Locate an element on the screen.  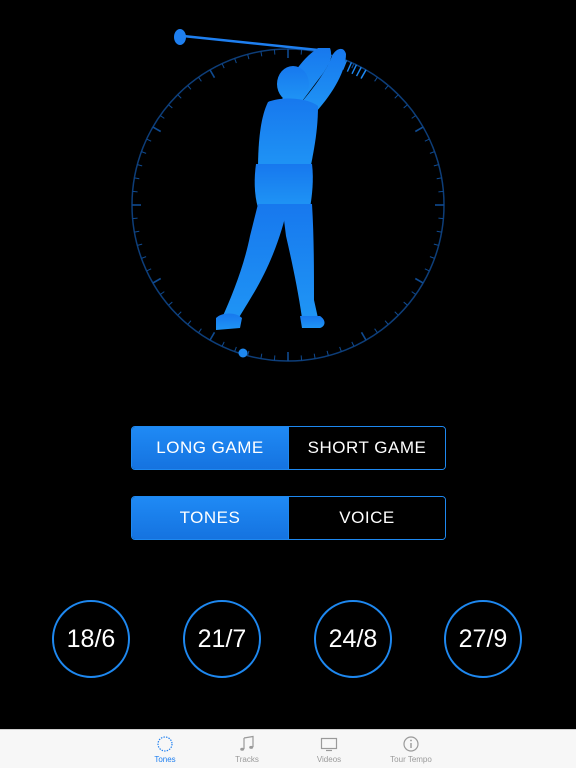
golf-club-head is located at coordinates (180, 37).